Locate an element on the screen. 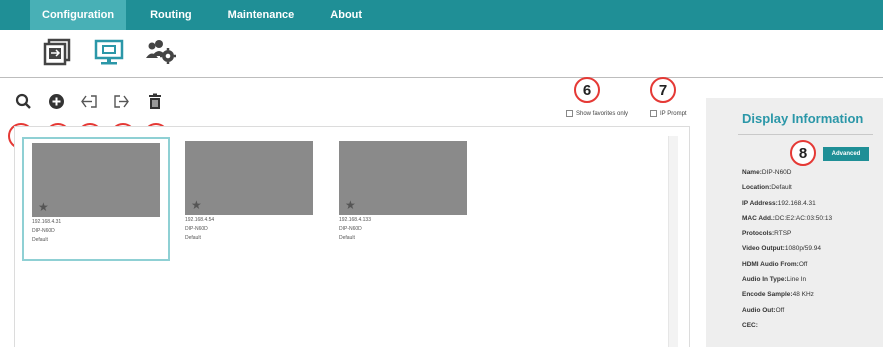 This screenshot has width=883, height=347. info-protocols: Protocols:RTSP is located at coordinates (767, 234).